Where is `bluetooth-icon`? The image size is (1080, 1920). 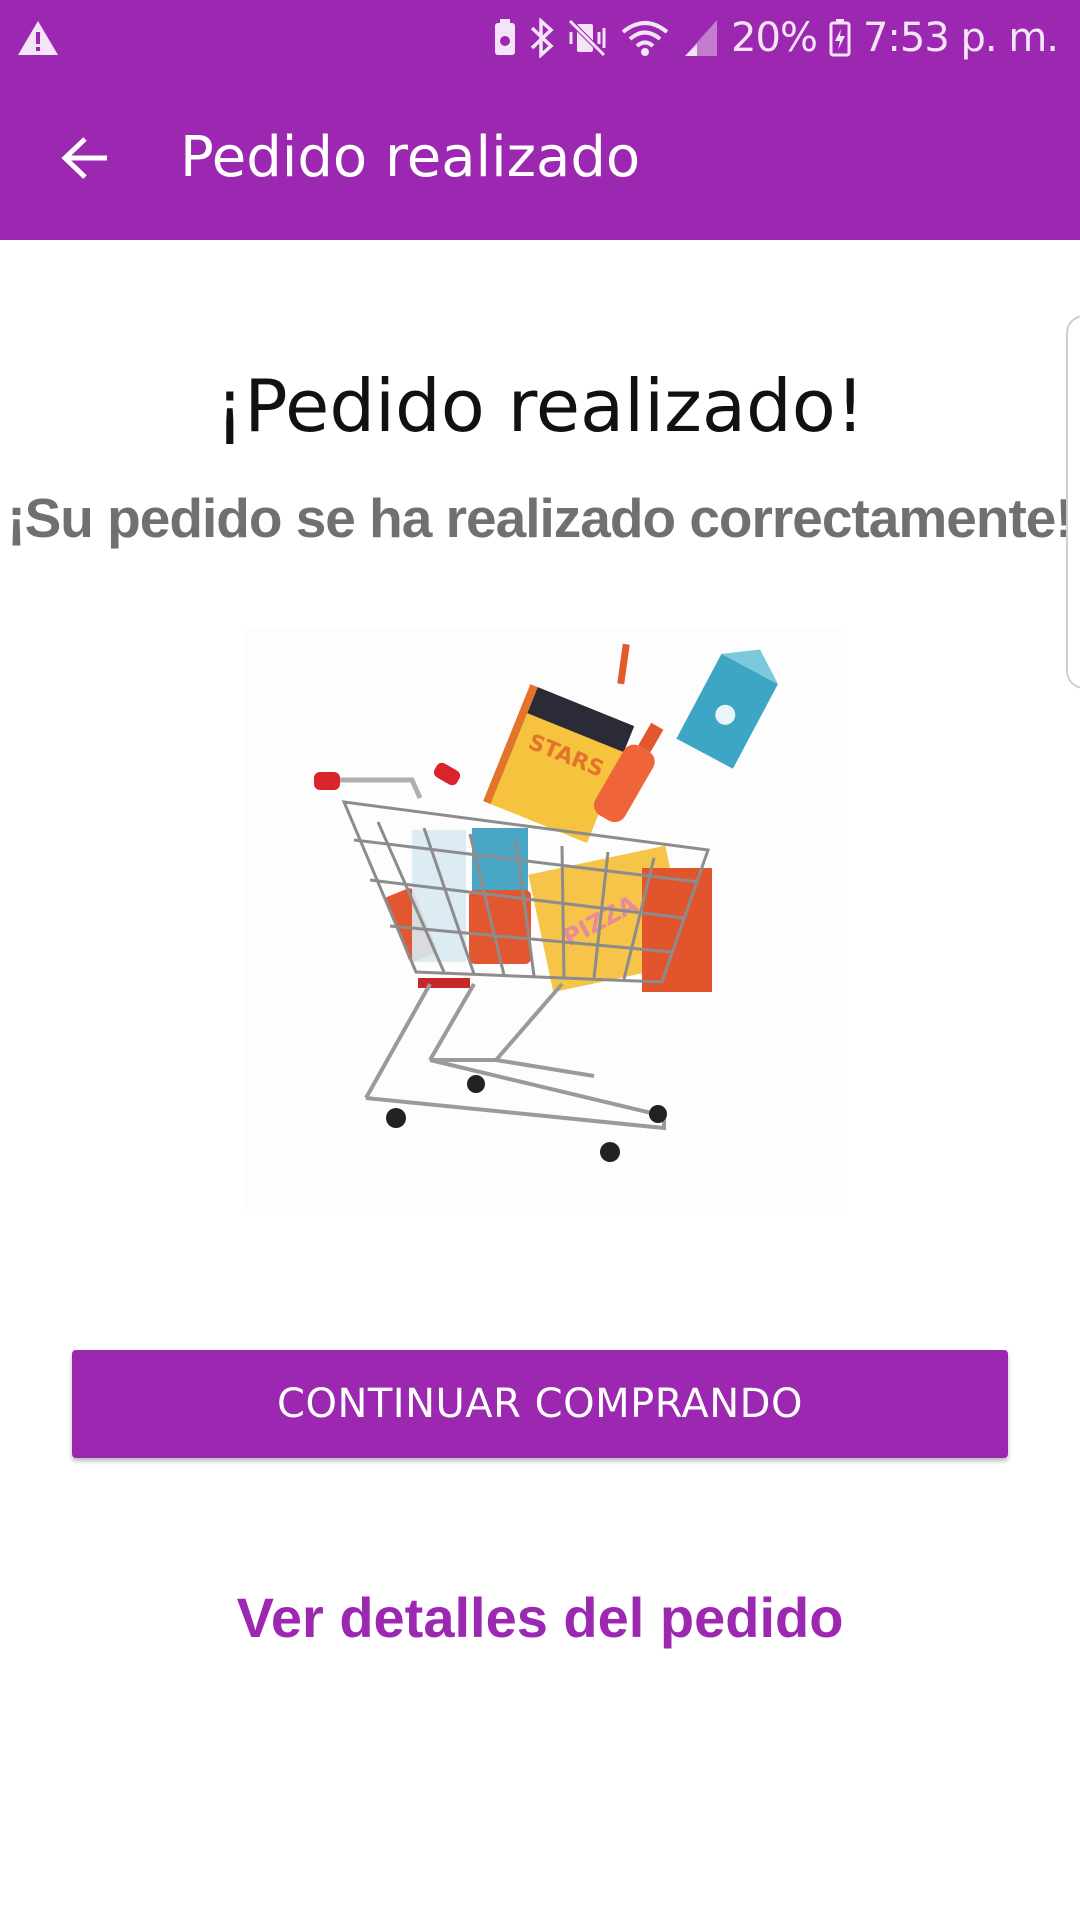 bluetooth-icon is located at coordinates (542, 38).